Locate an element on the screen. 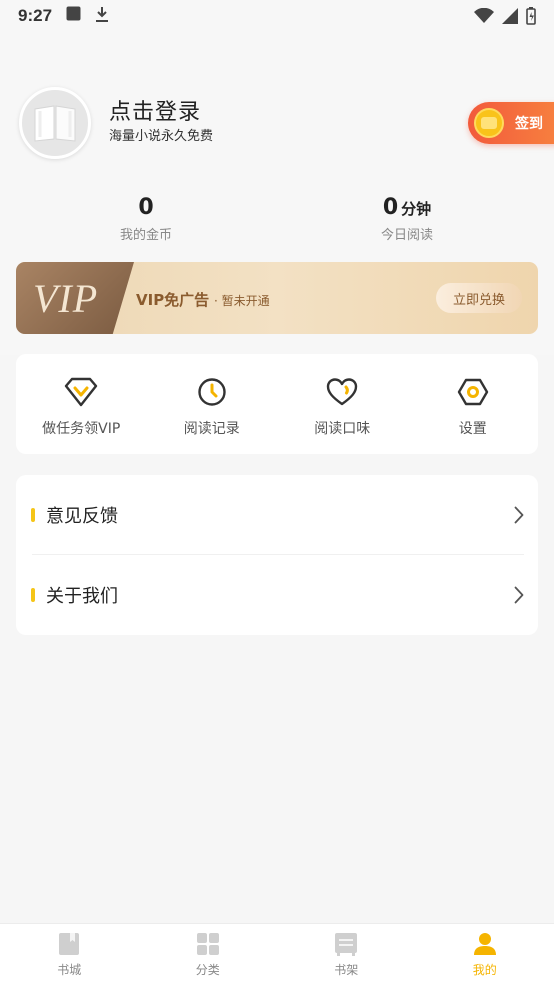 The width and height of the screenshot is (554, 985). battery-icon is located at coordinates (531, 16).